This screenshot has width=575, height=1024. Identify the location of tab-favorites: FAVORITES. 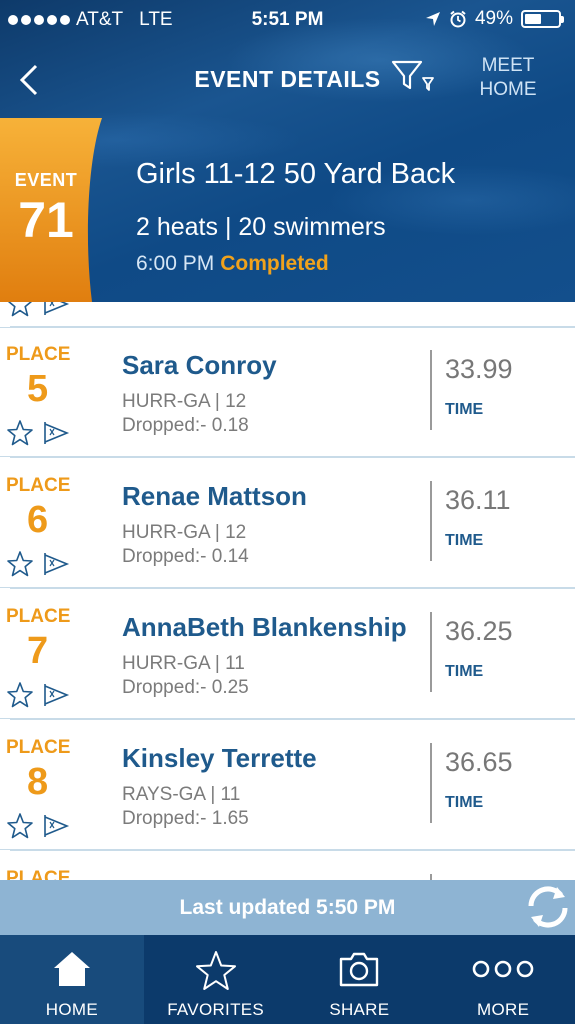
(216, 979).